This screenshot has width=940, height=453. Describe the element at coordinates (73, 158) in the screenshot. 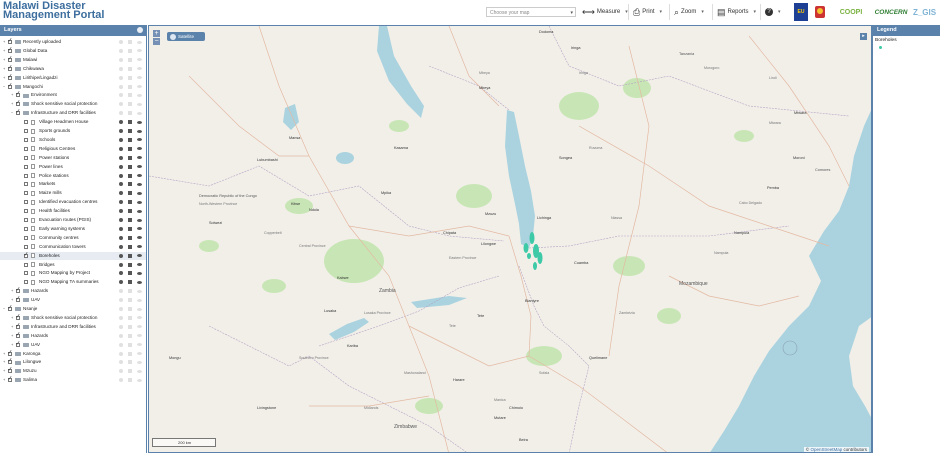

I see `layer-row: Power stations` at that location.